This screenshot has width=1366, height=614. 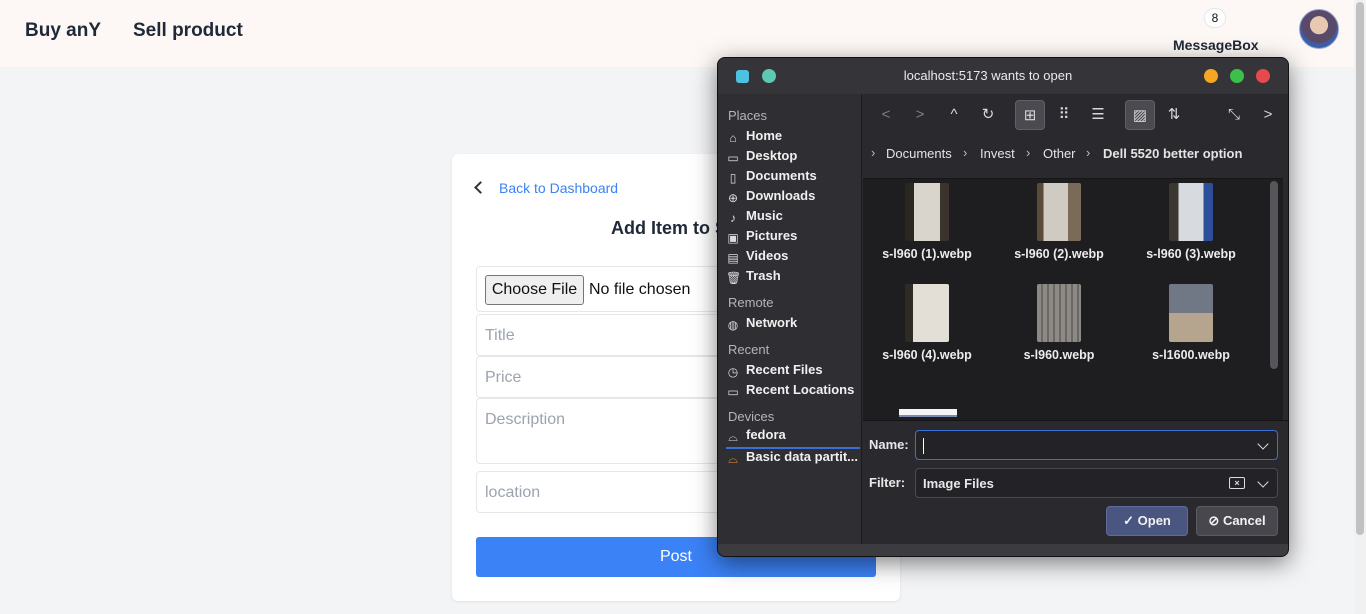 I want to click on messagebox-link: MessageBox, so click(x=1216, y=45).